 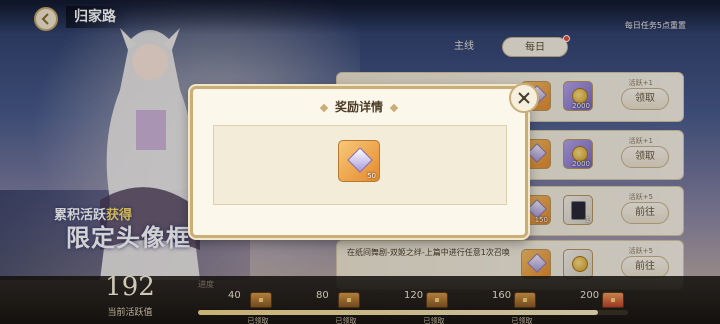 I want to click on reward-item: 50, so click(x=359, y=161).